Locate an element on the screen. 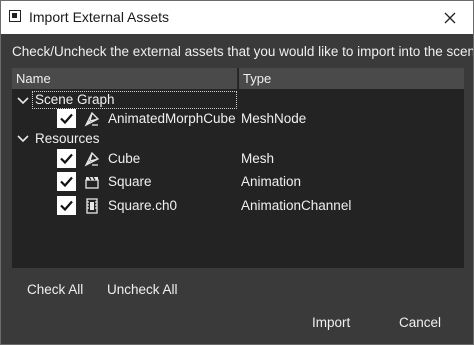  close-icon is located at coordinates (450, 17).